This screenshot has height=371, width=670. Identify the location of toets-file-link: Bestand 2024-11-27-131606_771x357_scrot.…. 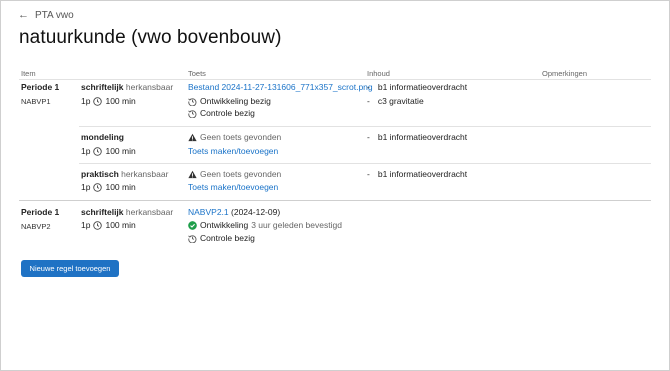
(280, 87).